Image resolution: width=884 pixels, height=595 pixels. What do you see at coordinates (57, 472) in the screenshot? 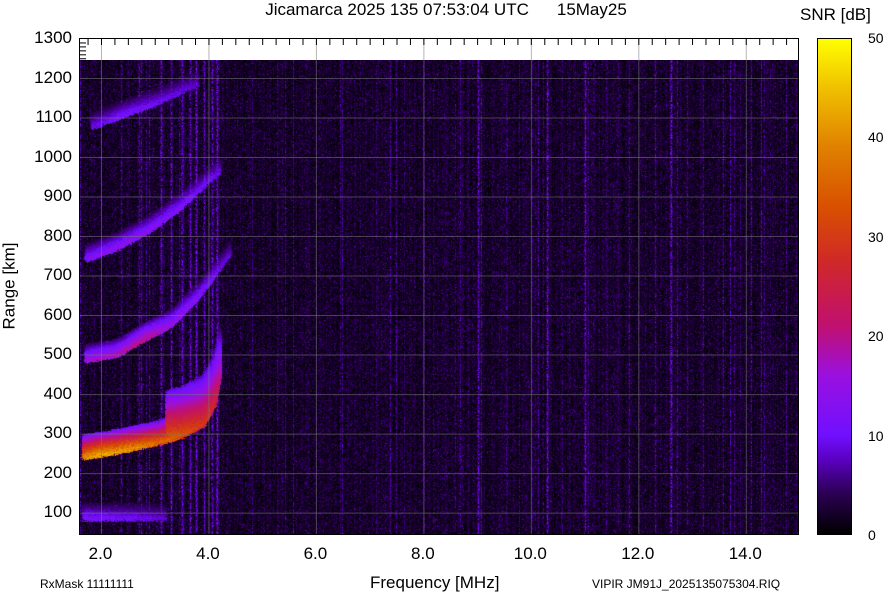
I see `y-tick-label: 200` at bounding box center [57, 472].